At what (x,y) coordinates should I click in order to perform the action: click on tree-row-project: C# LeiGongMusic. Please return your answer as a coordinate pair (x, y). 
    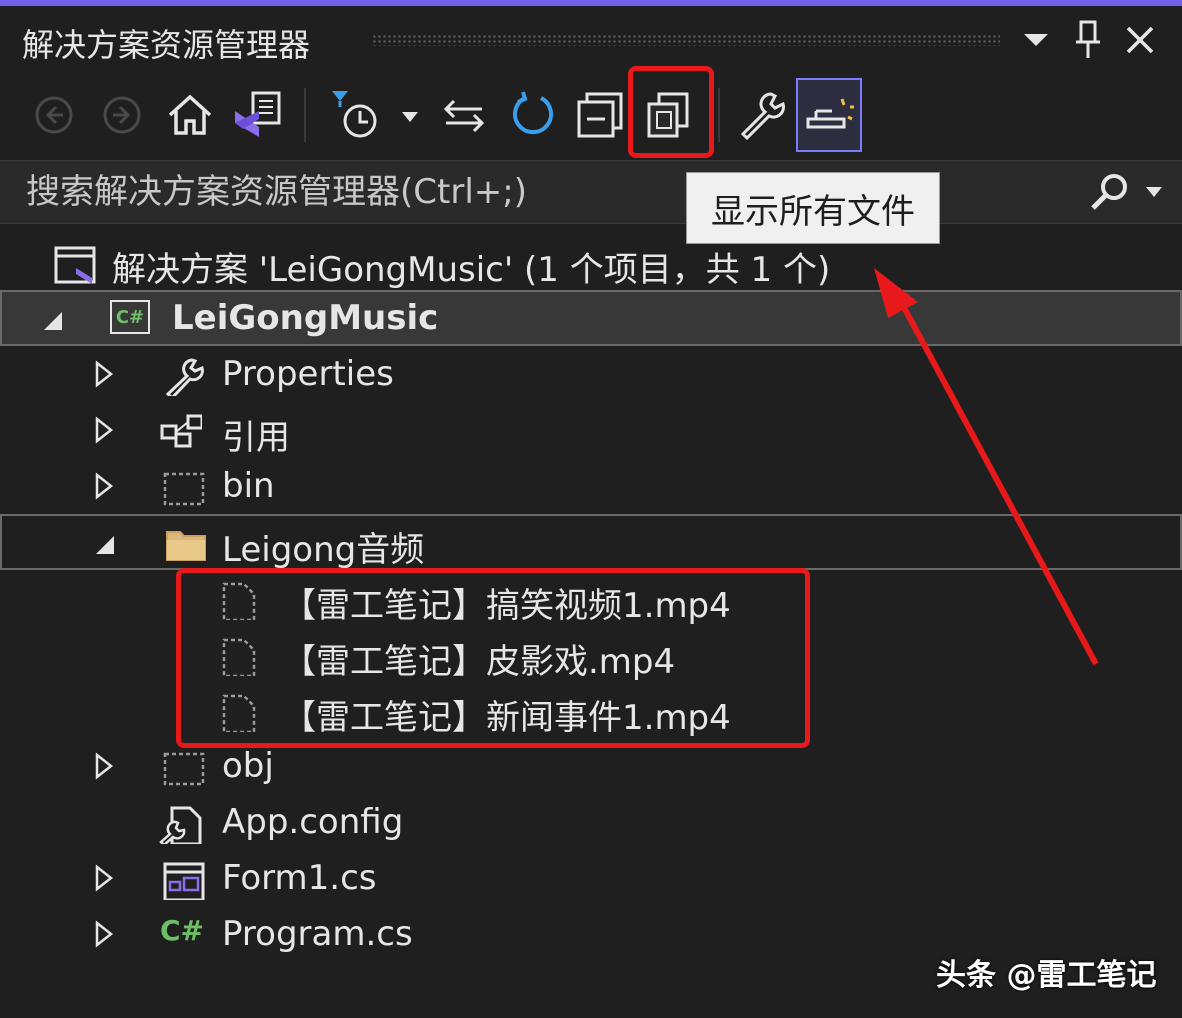
    Looking at the image, I should click on (591, 318).